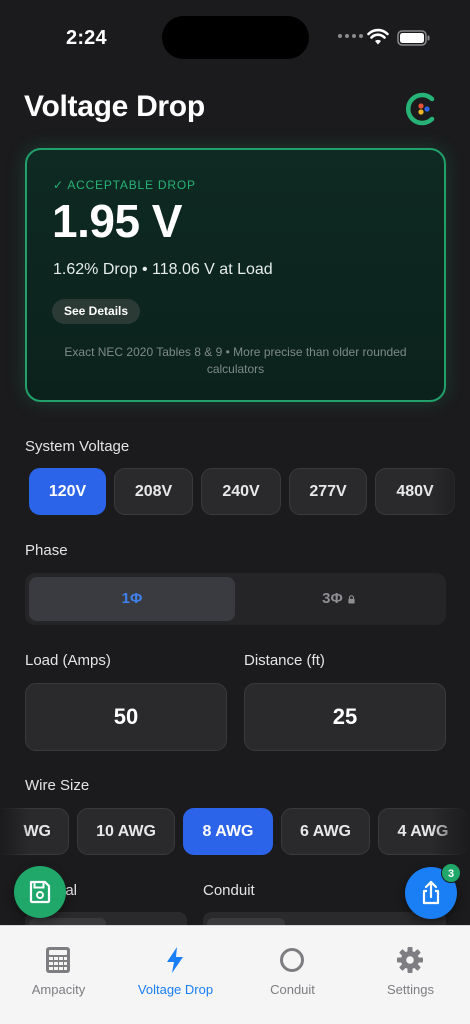 This screenshot has width=470, height=1024. Describe the element at coordinates (325, 831) in the screenshot. I see `wire-option-6awg: 6 AWG` at that location.